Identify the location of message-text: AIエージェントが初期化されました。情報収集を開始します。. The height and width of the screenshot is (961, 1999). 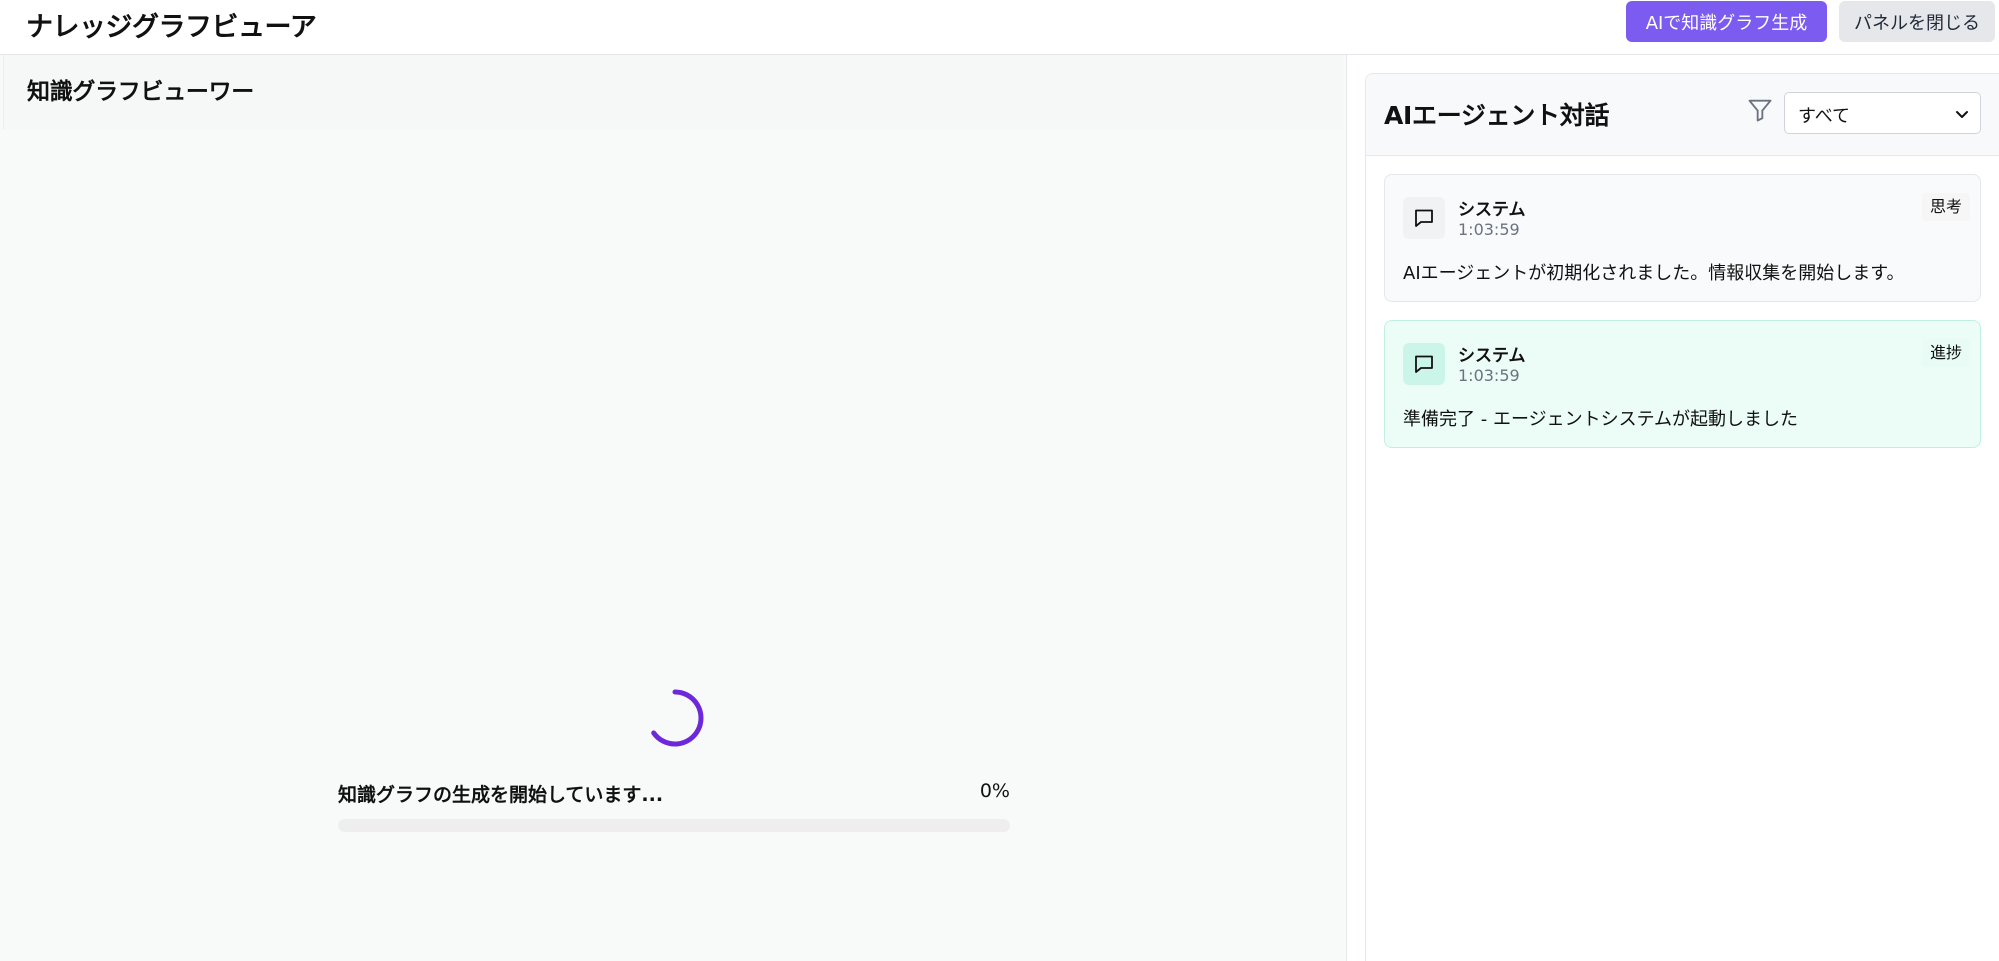
(1654, 273).